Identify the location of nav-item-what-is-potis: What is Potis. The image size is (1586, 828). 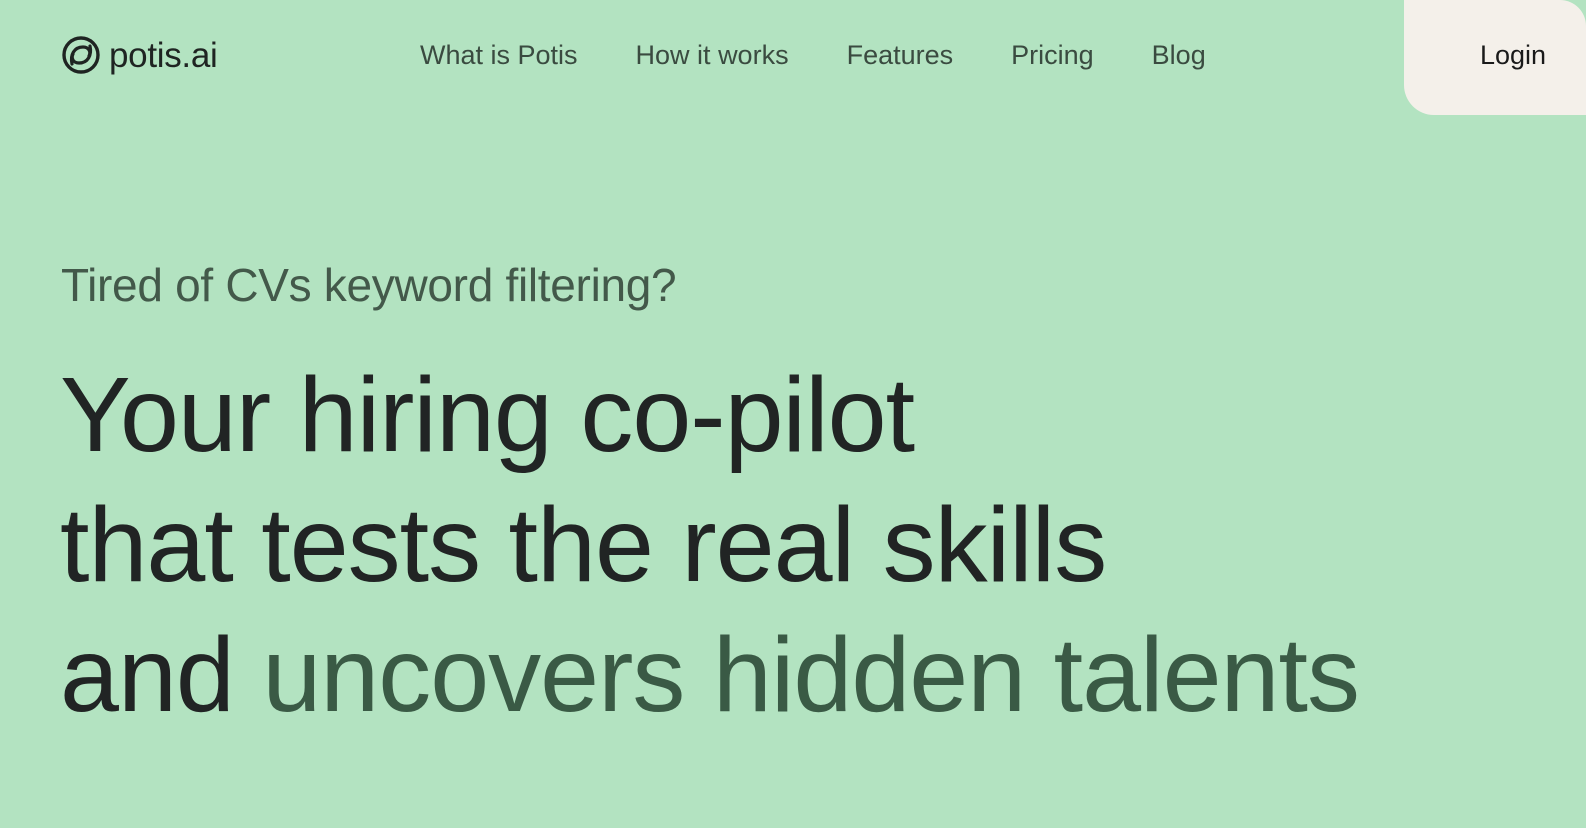
(499, 55).